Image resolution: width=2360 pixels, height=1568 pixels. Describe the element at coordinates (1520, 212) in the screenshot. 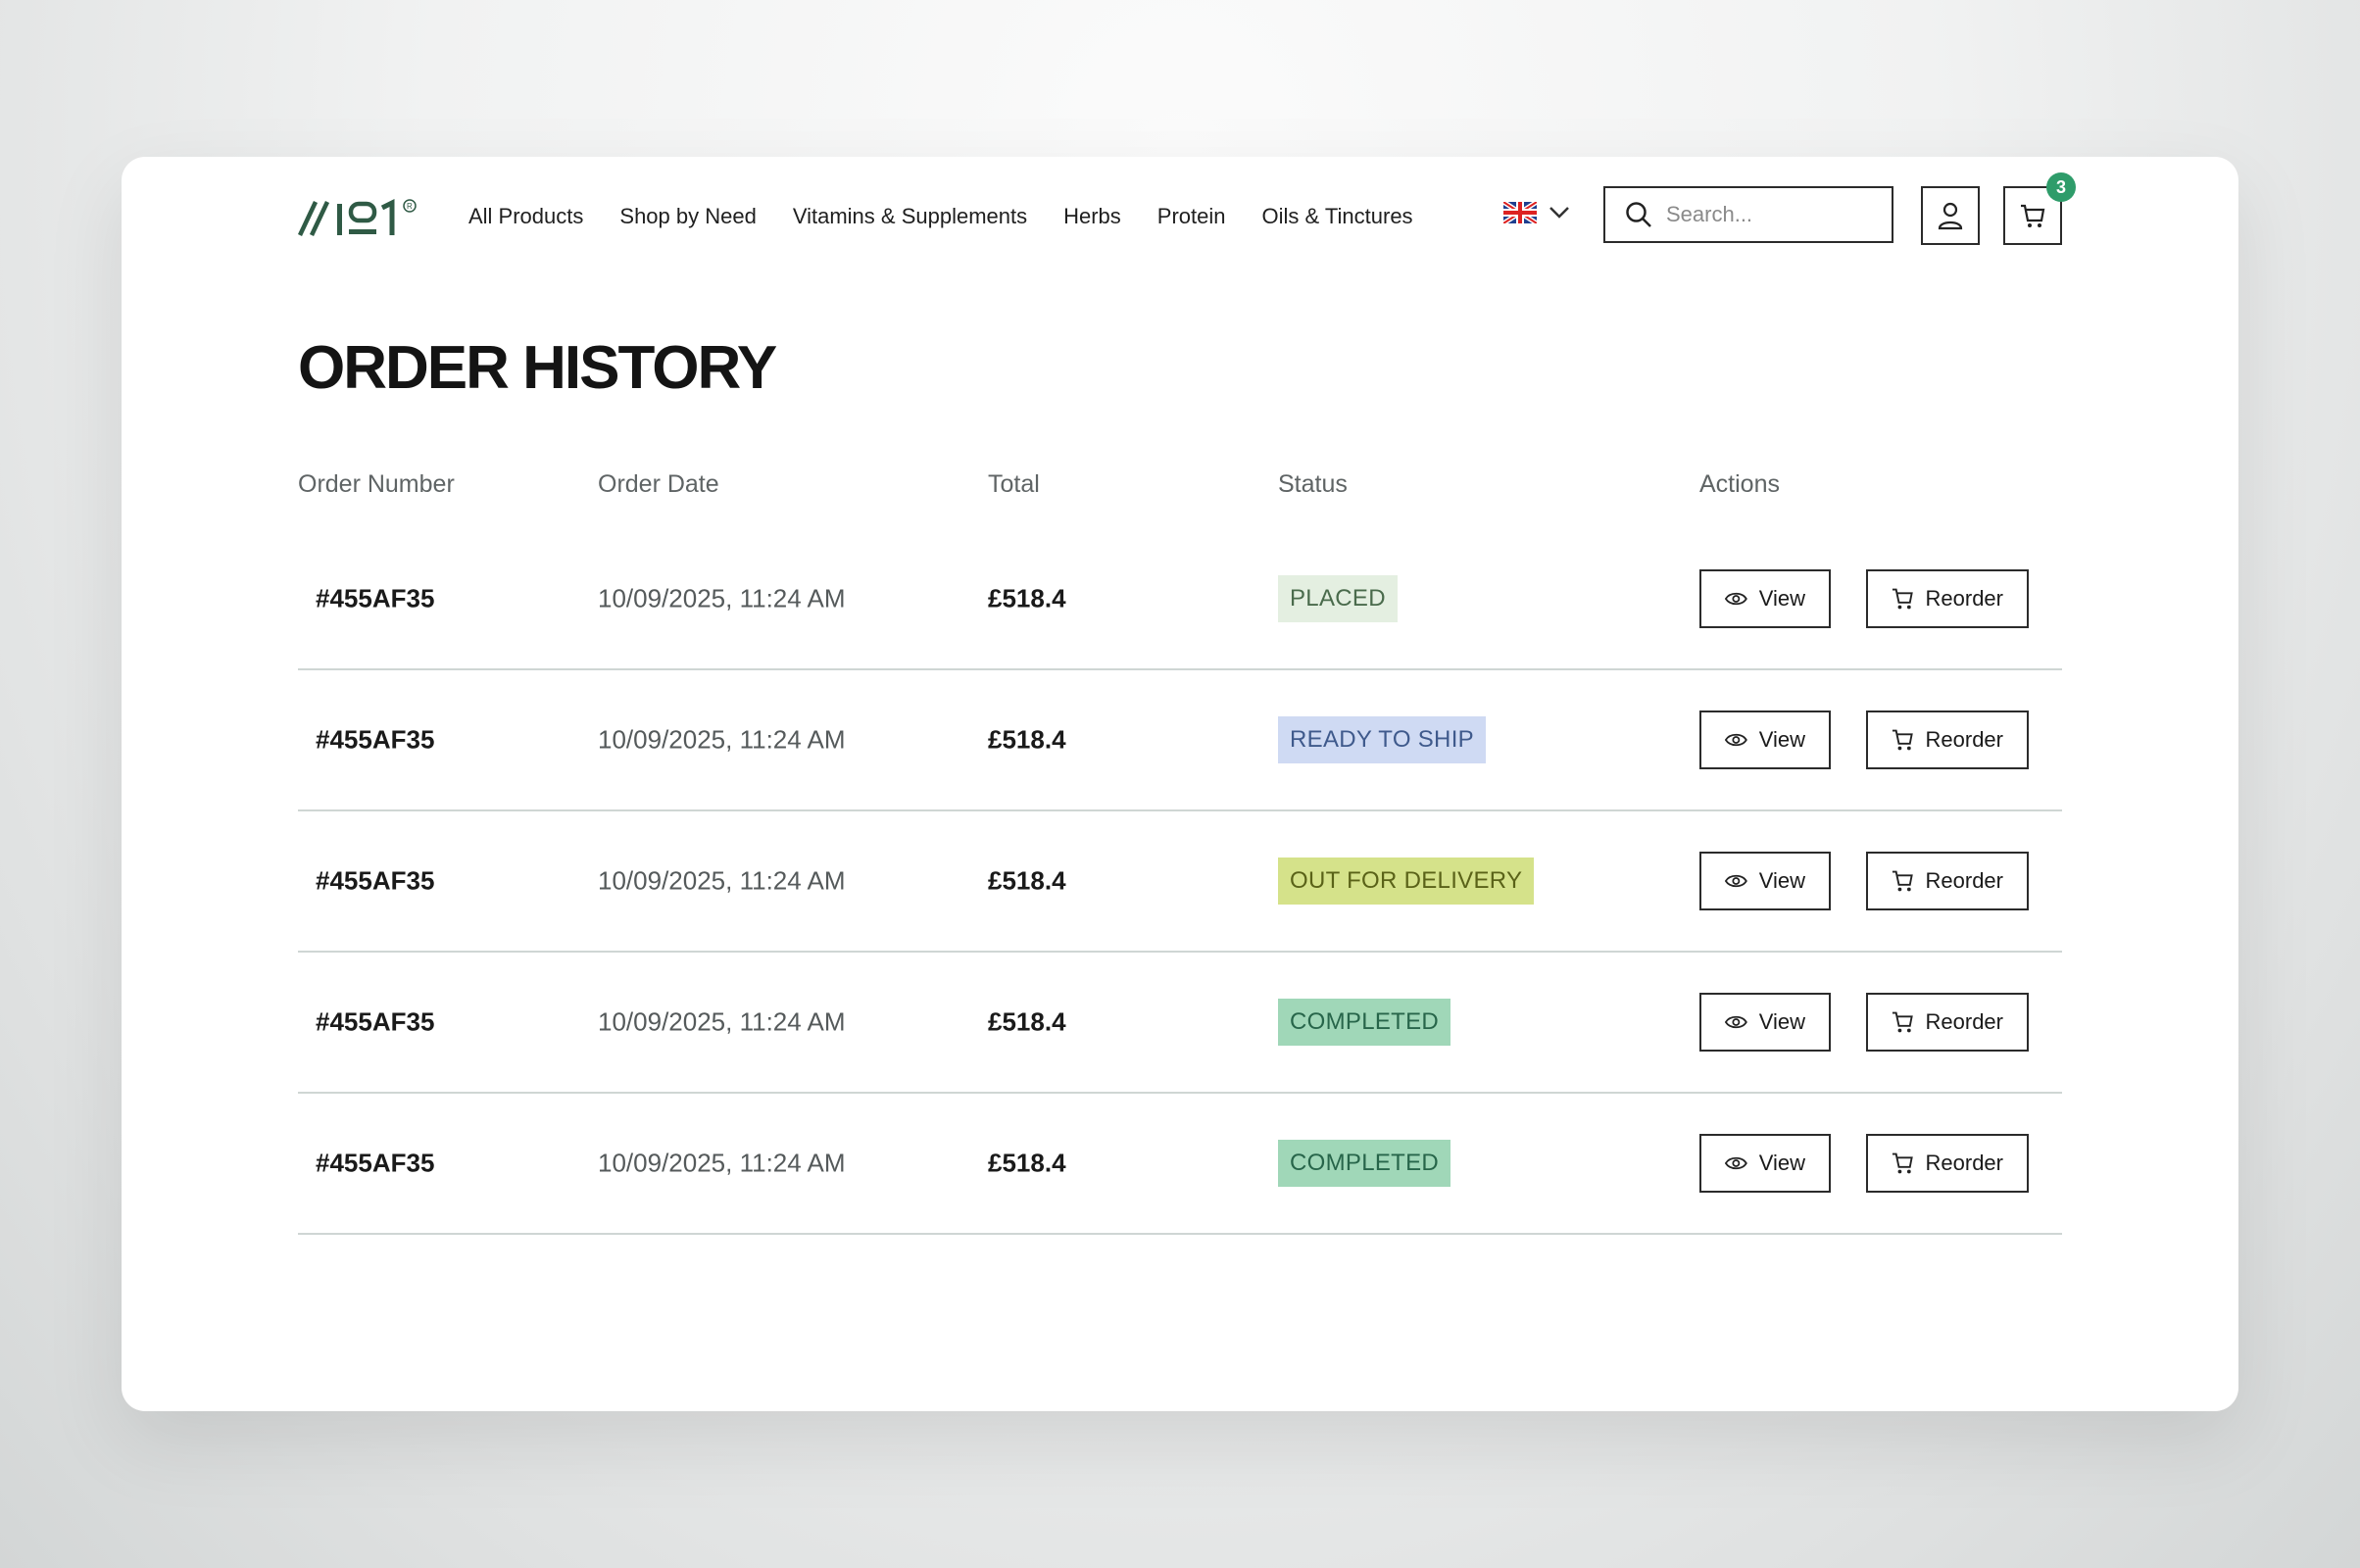

I see `uk-flag-icon` at that location.